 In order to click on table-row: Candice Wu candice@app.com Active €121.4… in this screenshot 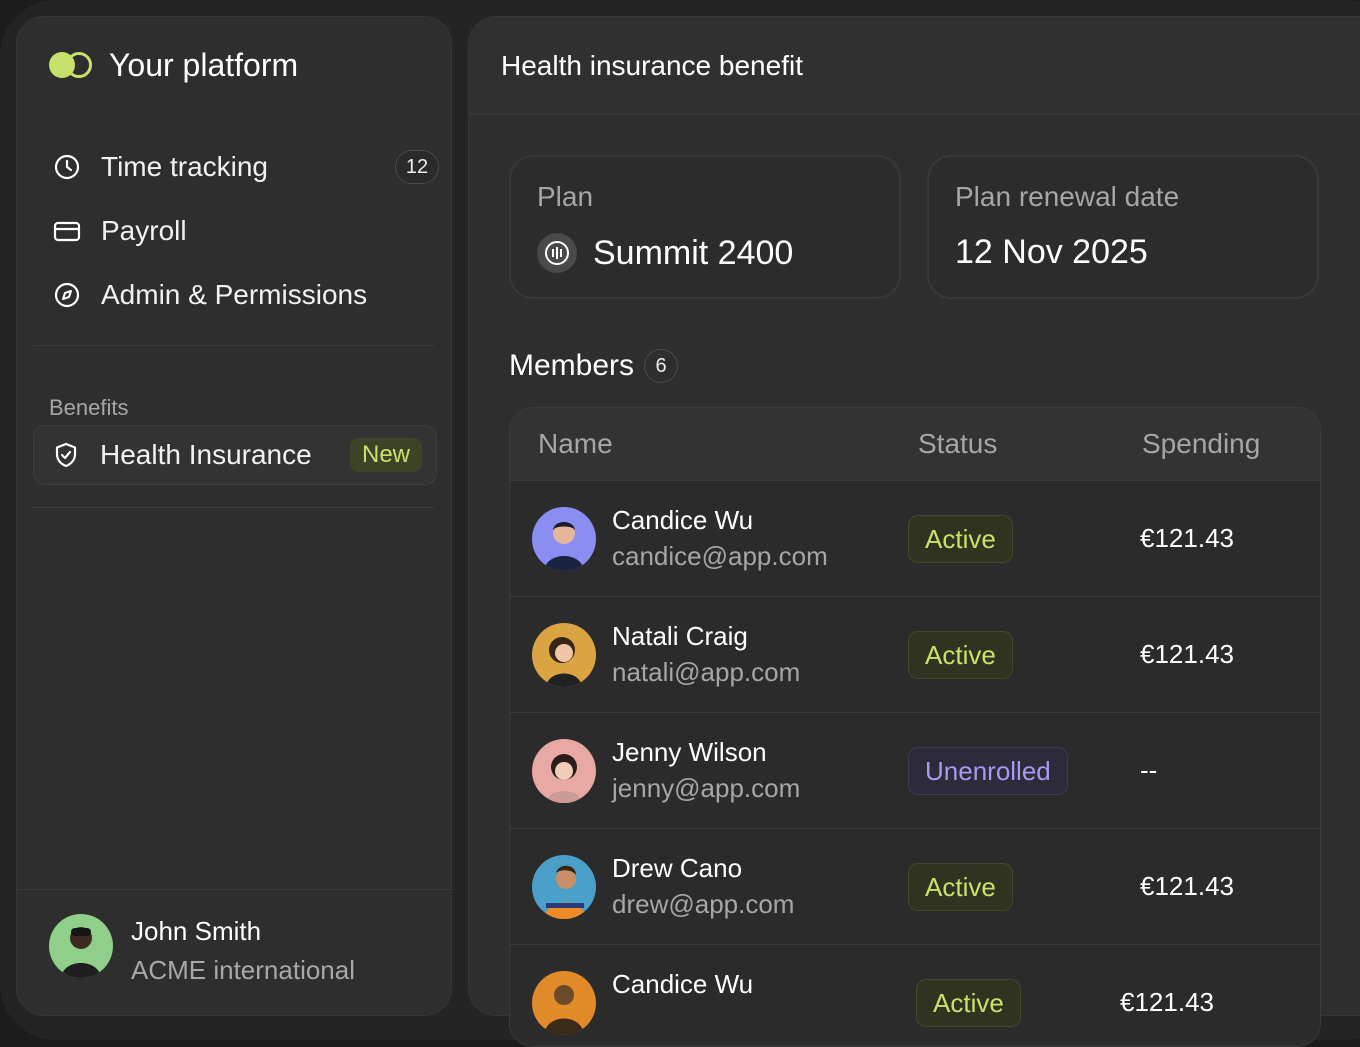, I will do `click(915, 538)`.